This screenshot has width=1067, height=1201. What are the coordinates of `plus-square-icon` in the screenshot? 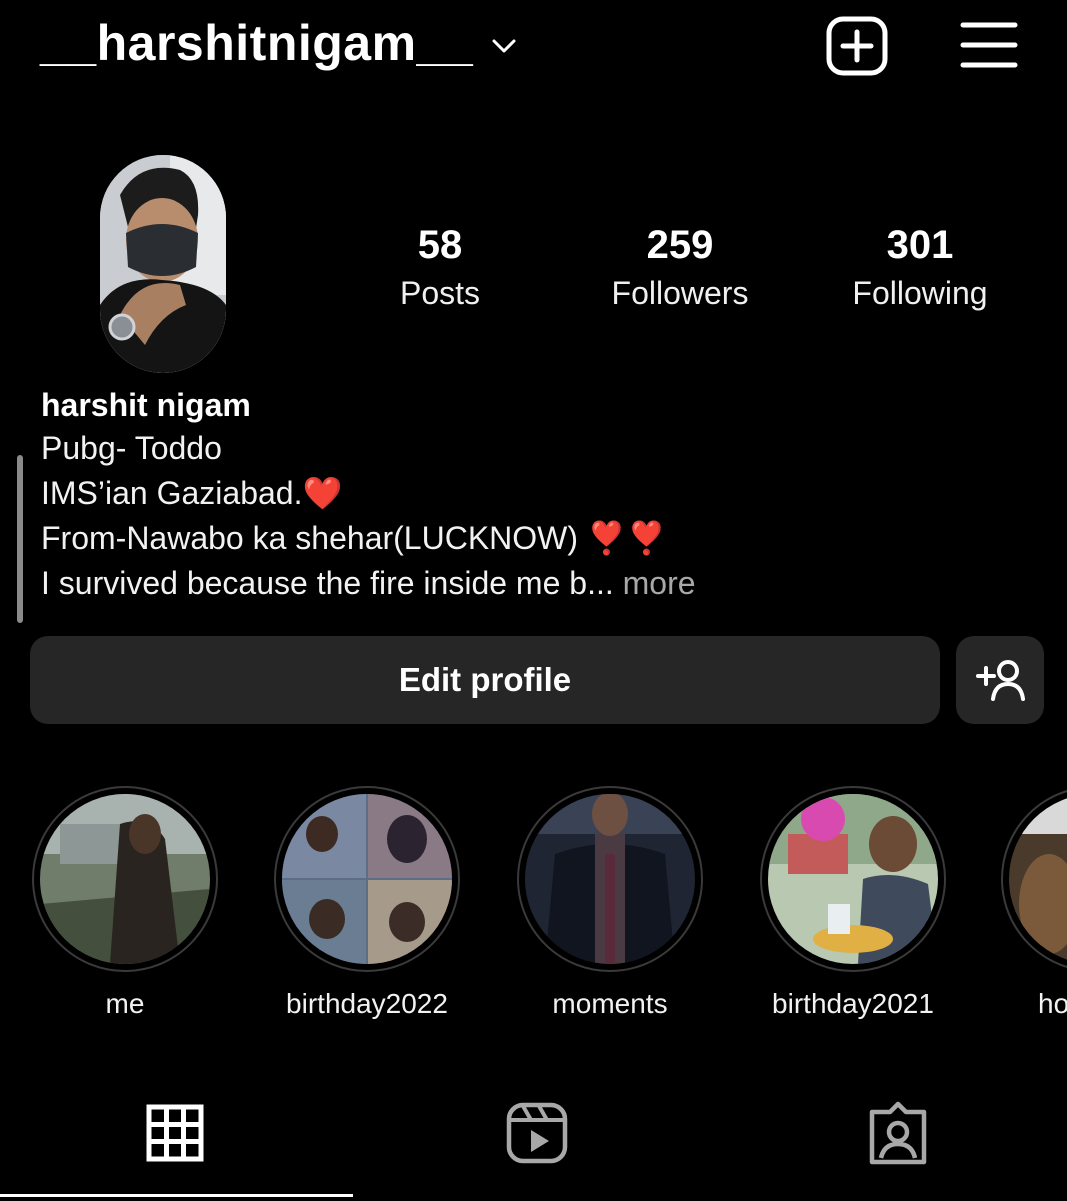 It's located at (857, 46).